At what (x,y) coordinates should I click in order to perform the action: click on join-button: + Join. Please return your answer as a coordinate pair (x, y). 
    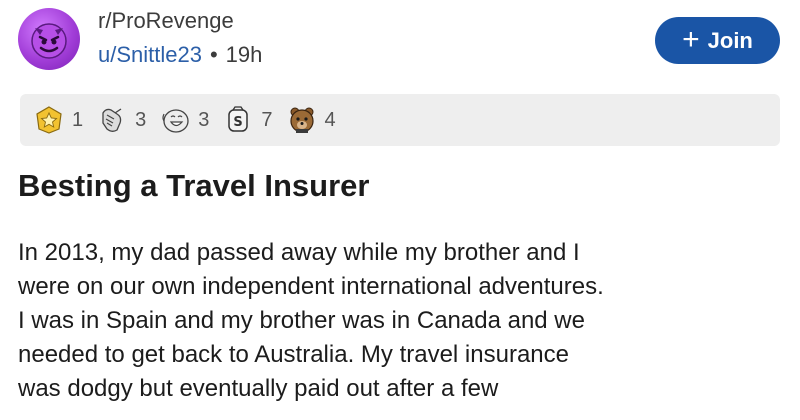
    Looking at the image, I should click on (717, 40).